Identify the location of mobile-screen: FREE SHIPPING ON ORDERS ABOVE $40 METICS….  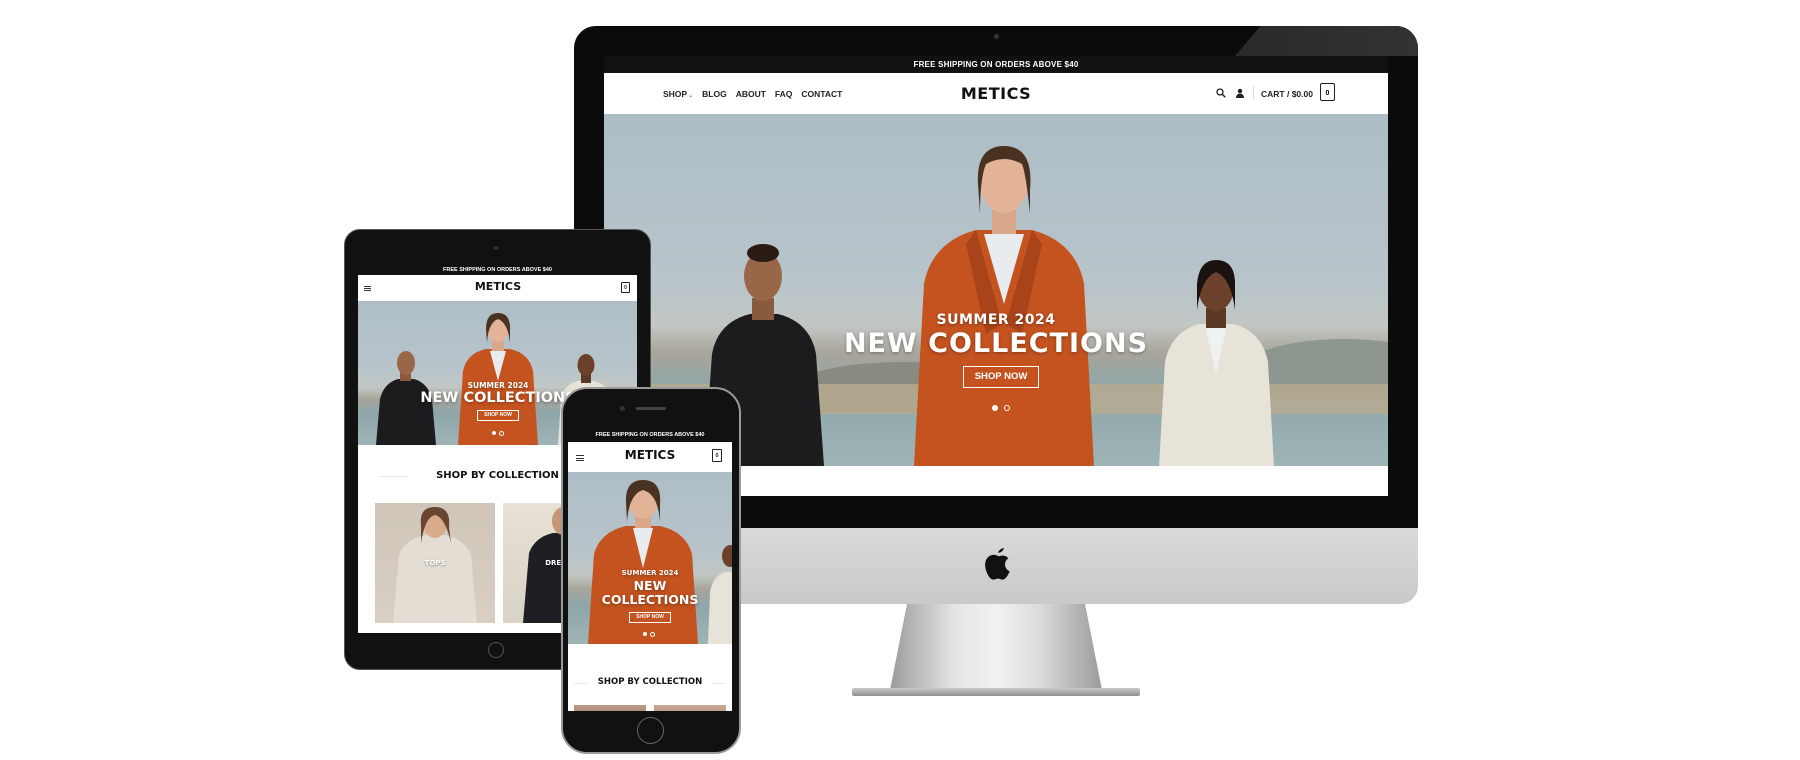
(650, 569).